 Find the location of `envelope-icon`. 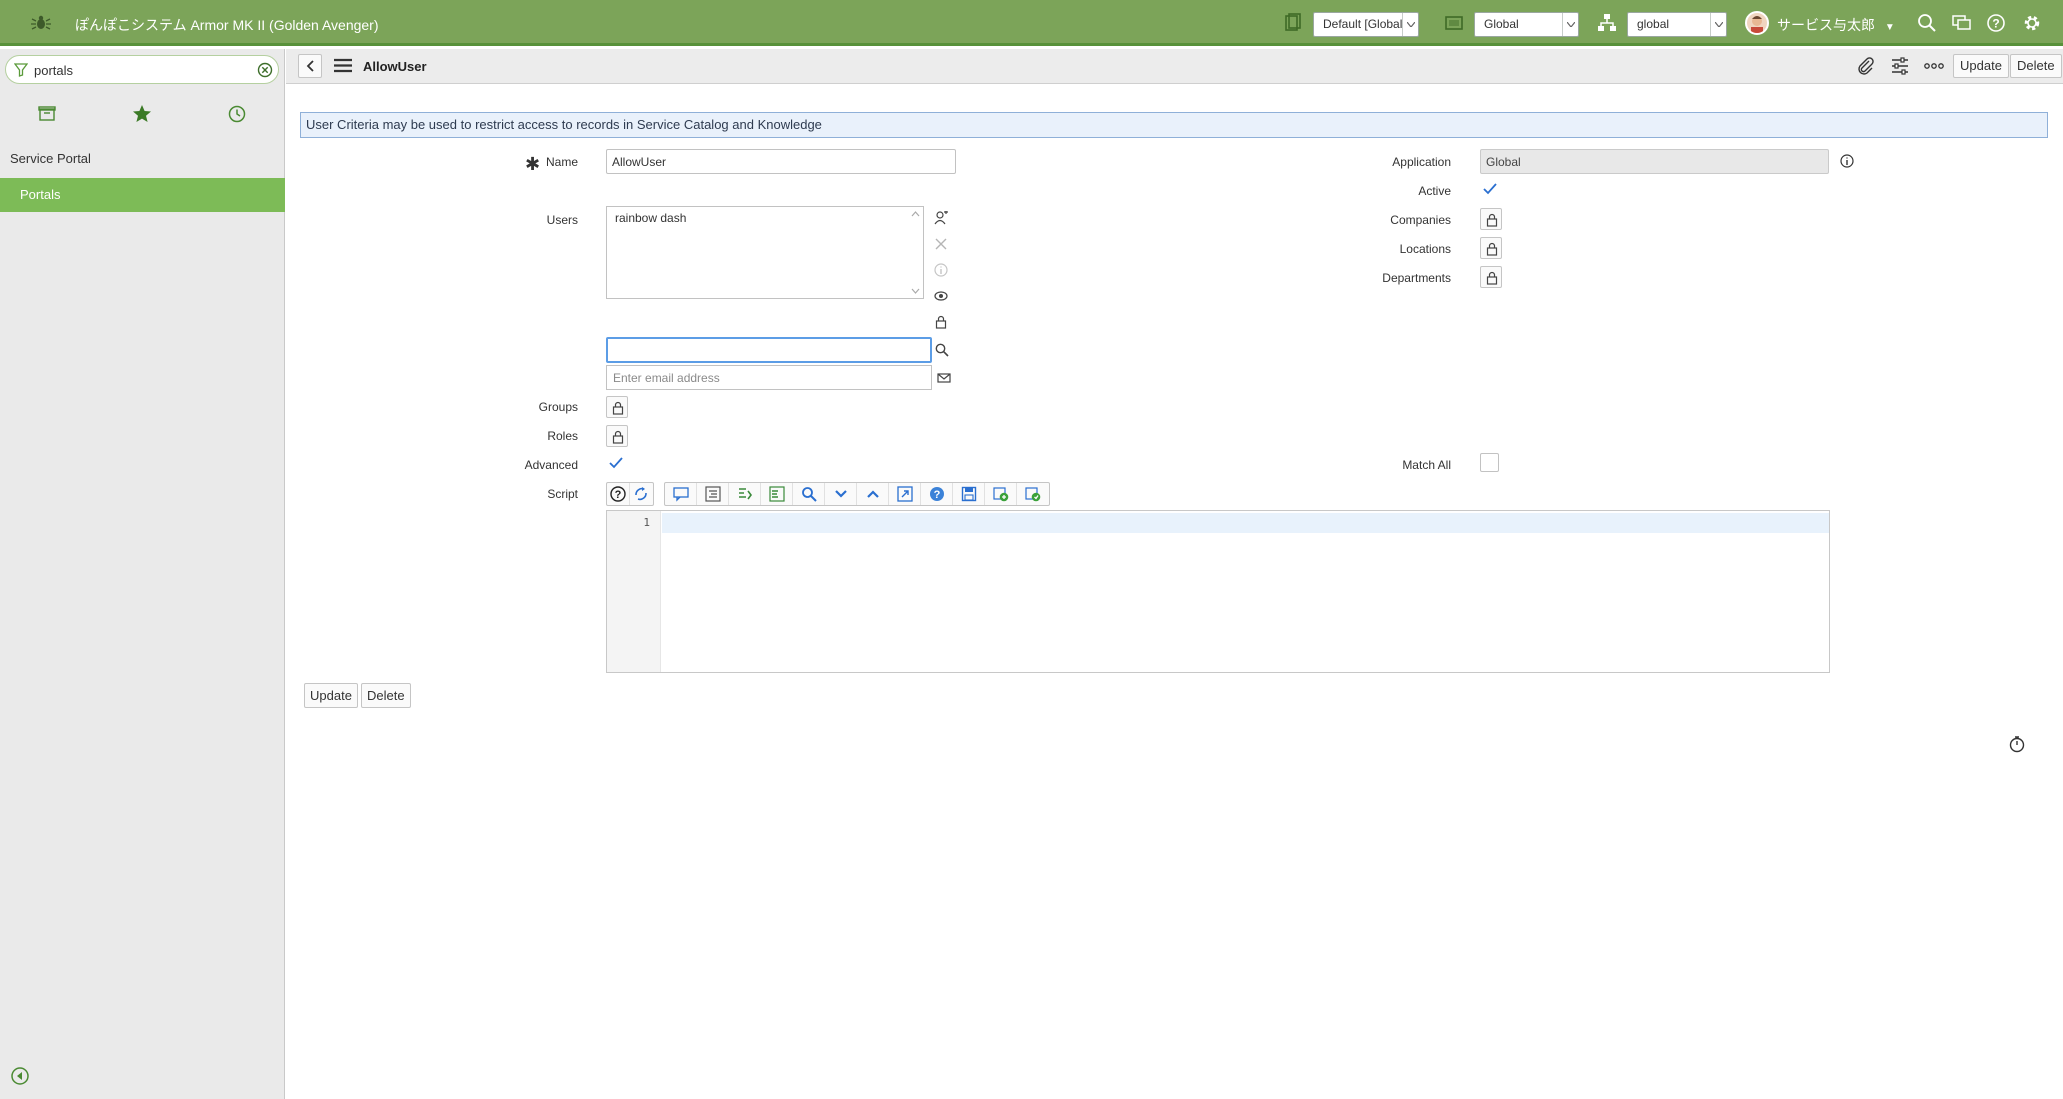

envelope-icon is located at coordinates (944, 378).